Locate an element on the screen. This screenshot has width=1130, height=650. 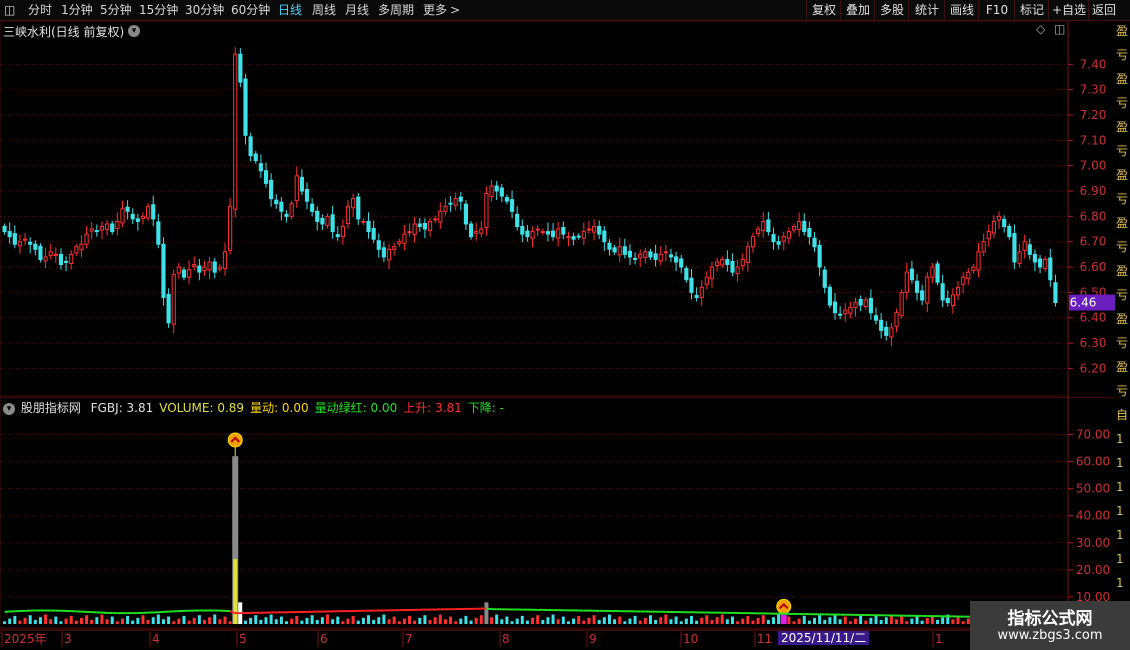
toolbar-button-7: +自选 is located at coordinates (1068, 10).